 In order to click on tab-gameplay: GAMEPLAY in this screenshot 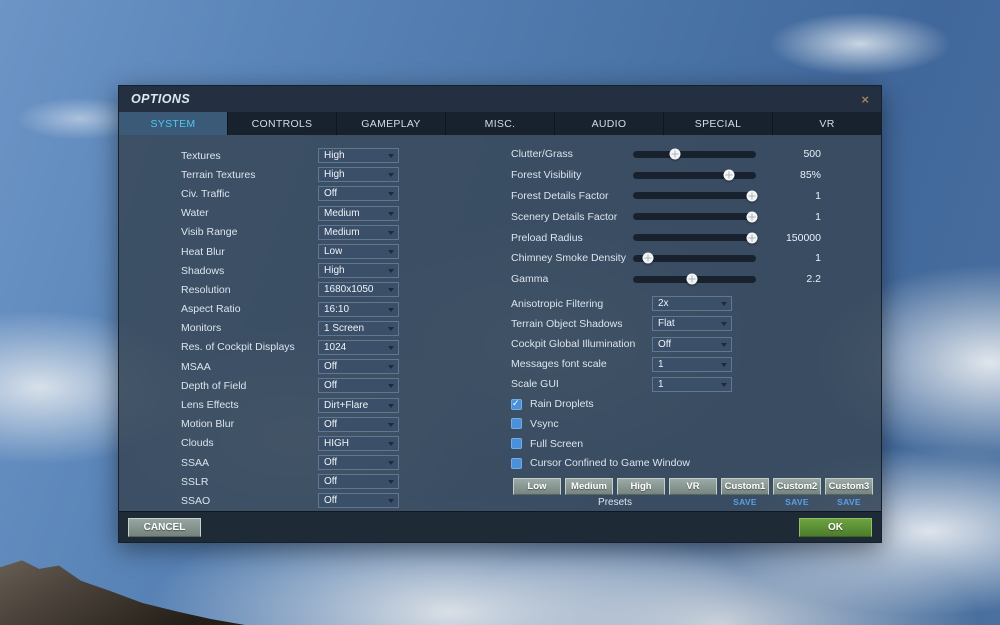, I will do `click(391, 123)`.